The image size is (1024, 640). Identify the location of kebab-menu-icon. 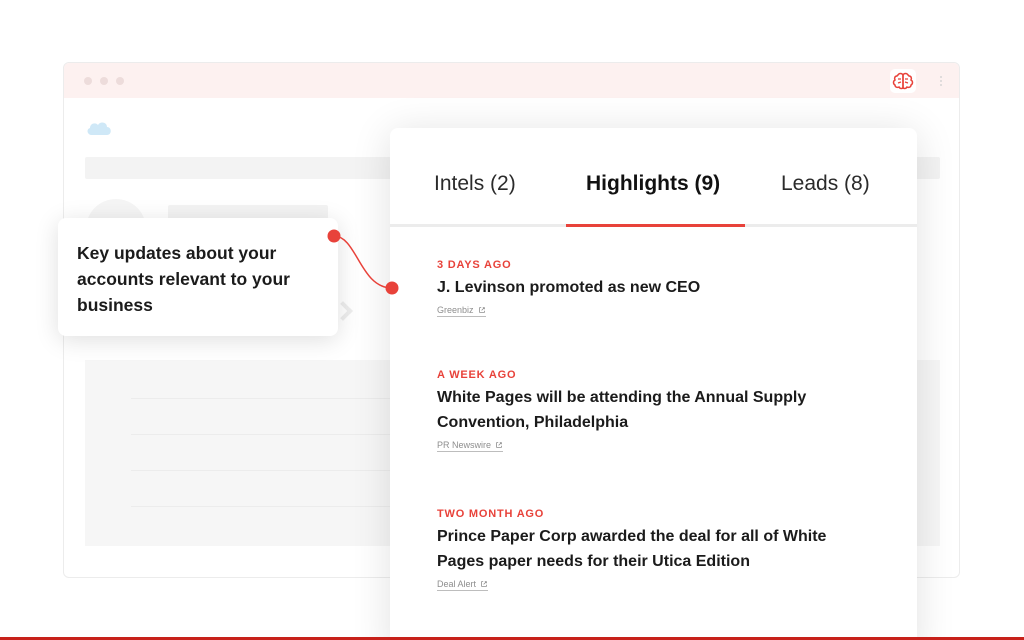
(941, 82).